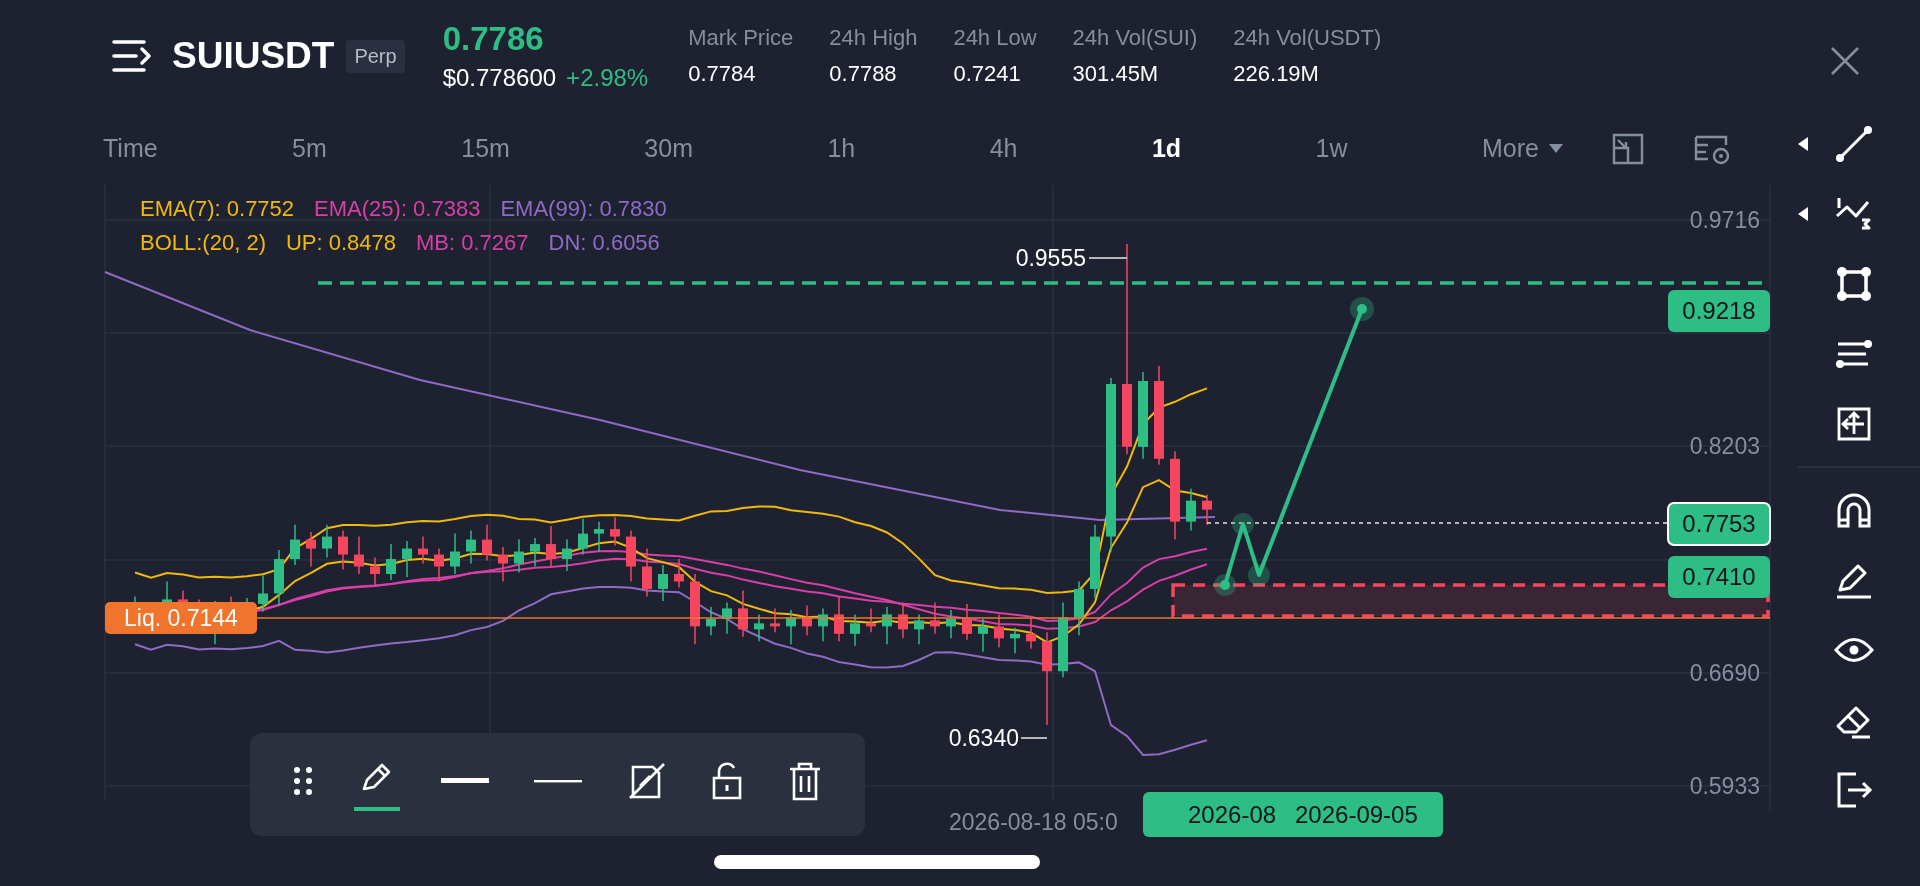 The width and height of the screenshot is (1920, 886). What do you see at coordinates (485, 148) in the screenshot?
I see `interval-tab: 15m` at bounding box center [485, 148].